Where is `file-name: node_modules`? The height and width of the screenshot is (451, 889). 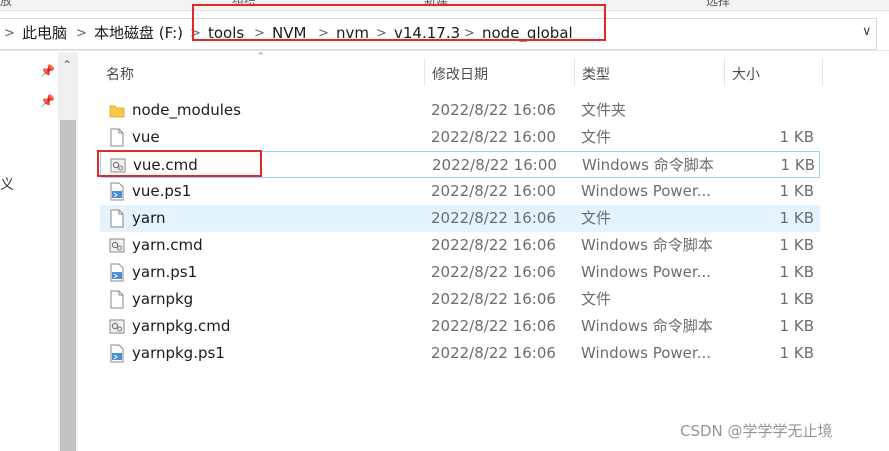 file-name: node_modules is located at coordinates (186, 110).